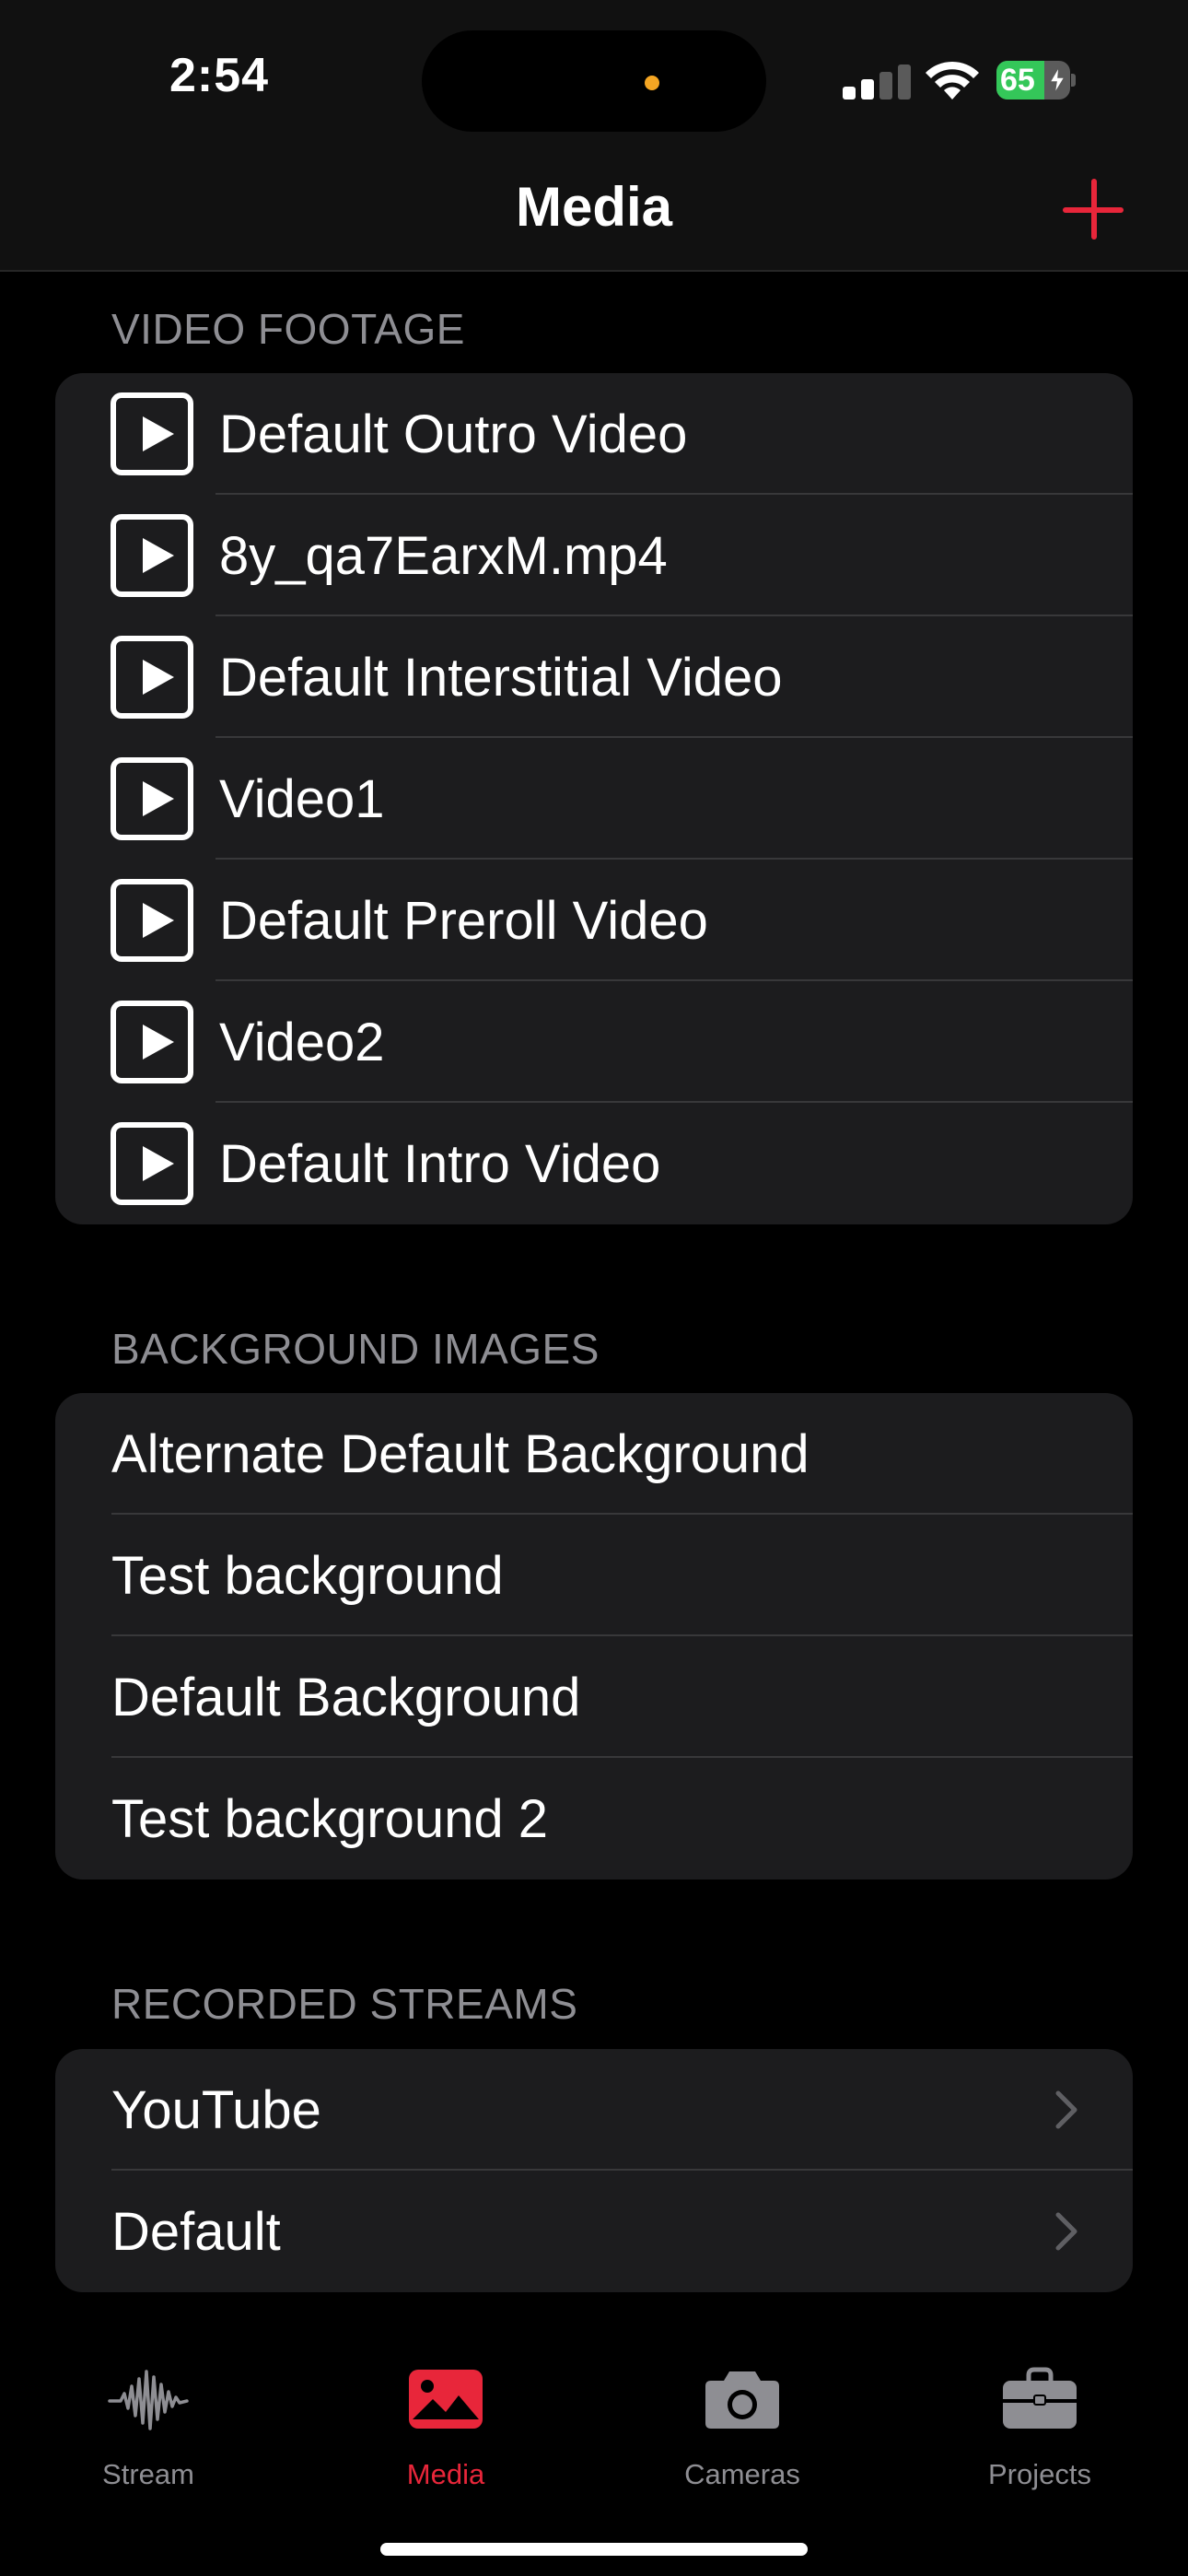  Describe the element at coordinates (288, 329) in the screenshot. I see `section-header-video-footage: VIDEO FOOTAGE` at that location.